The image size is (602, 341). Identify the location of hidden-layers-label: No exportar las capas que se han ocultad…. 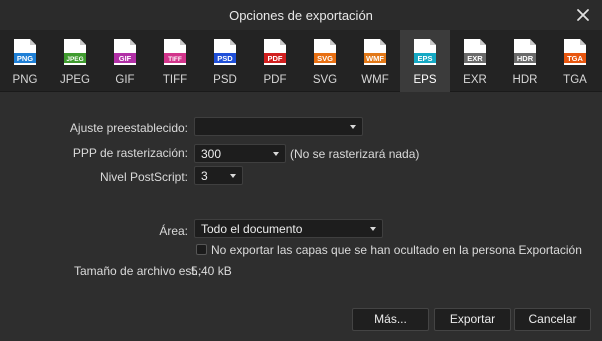
(396, 250).